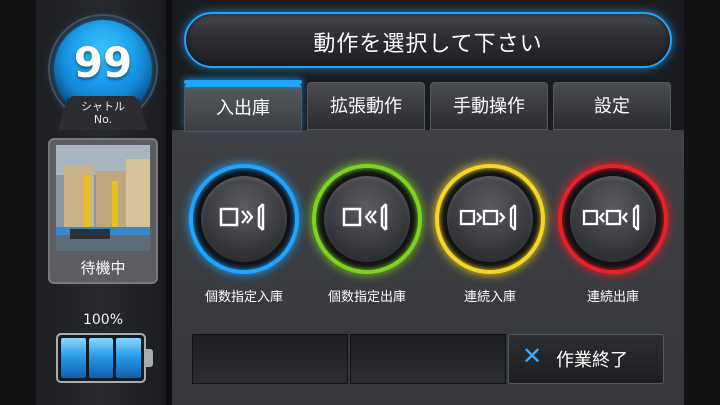 The height and width of the screenshot is (405, 720). I want to click on battery-percent: 100%, so click(103, 320).